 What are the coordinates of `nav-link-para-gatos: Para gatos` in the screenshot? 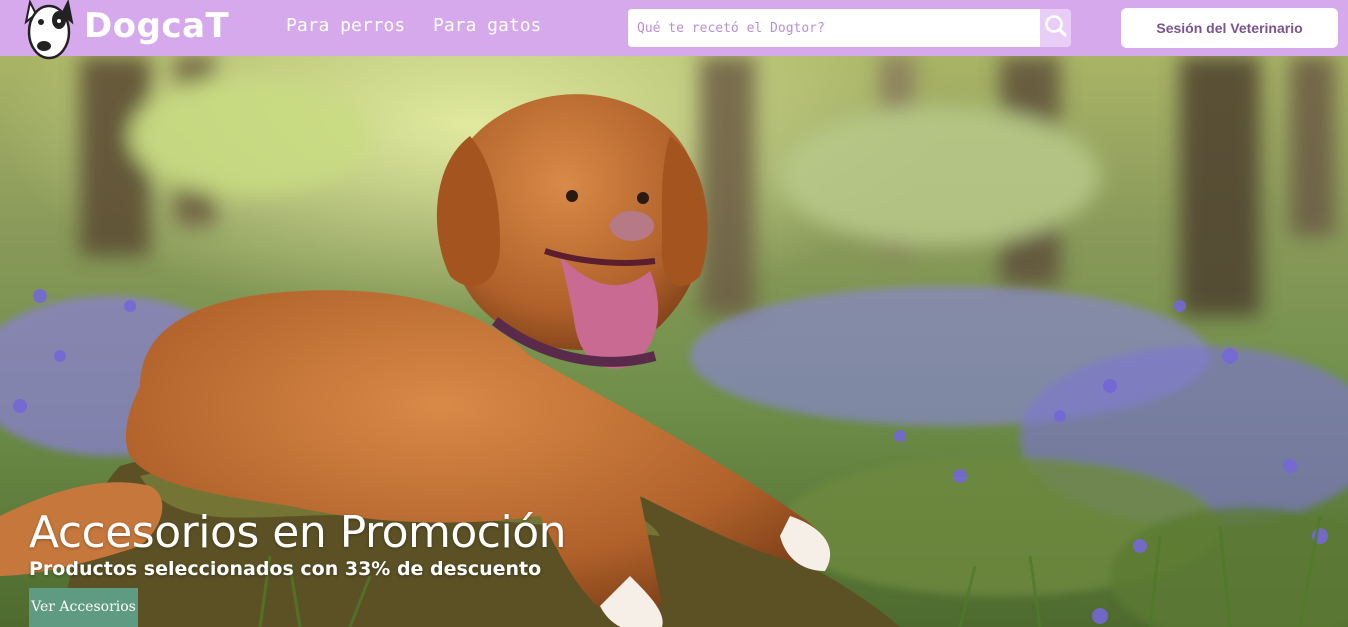 It's located at (487, 25).